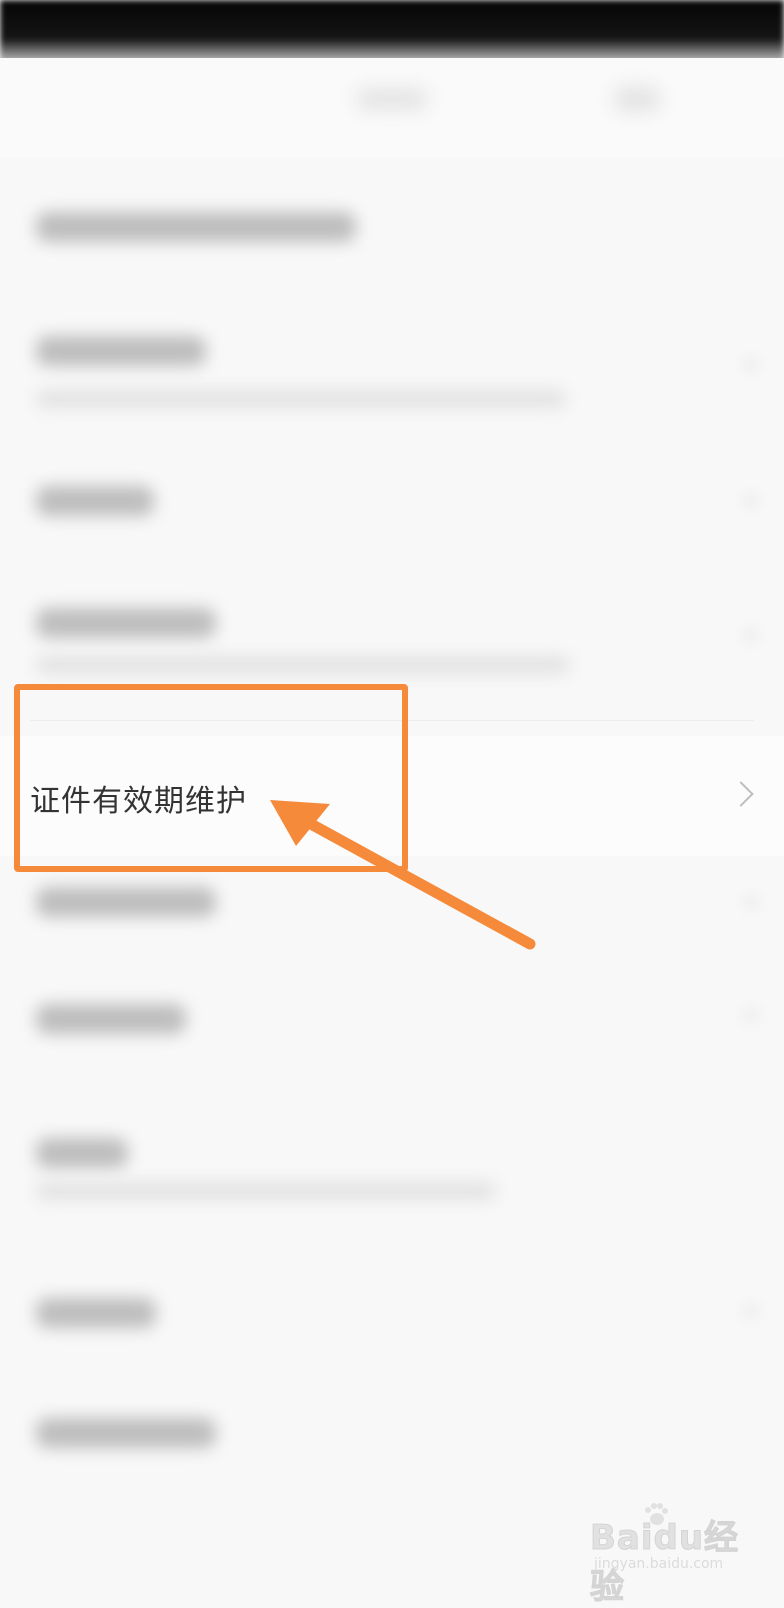  I want to click on watermark-url: jingyan.baidu.com, so click(659, 1564).